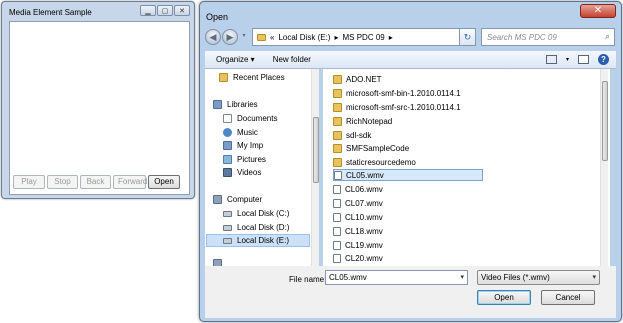 The height and width of the screenshot is (323, 623). Describe the element at coordinates (227, 172) in the screenshot. I see `videos-icon` at that location.